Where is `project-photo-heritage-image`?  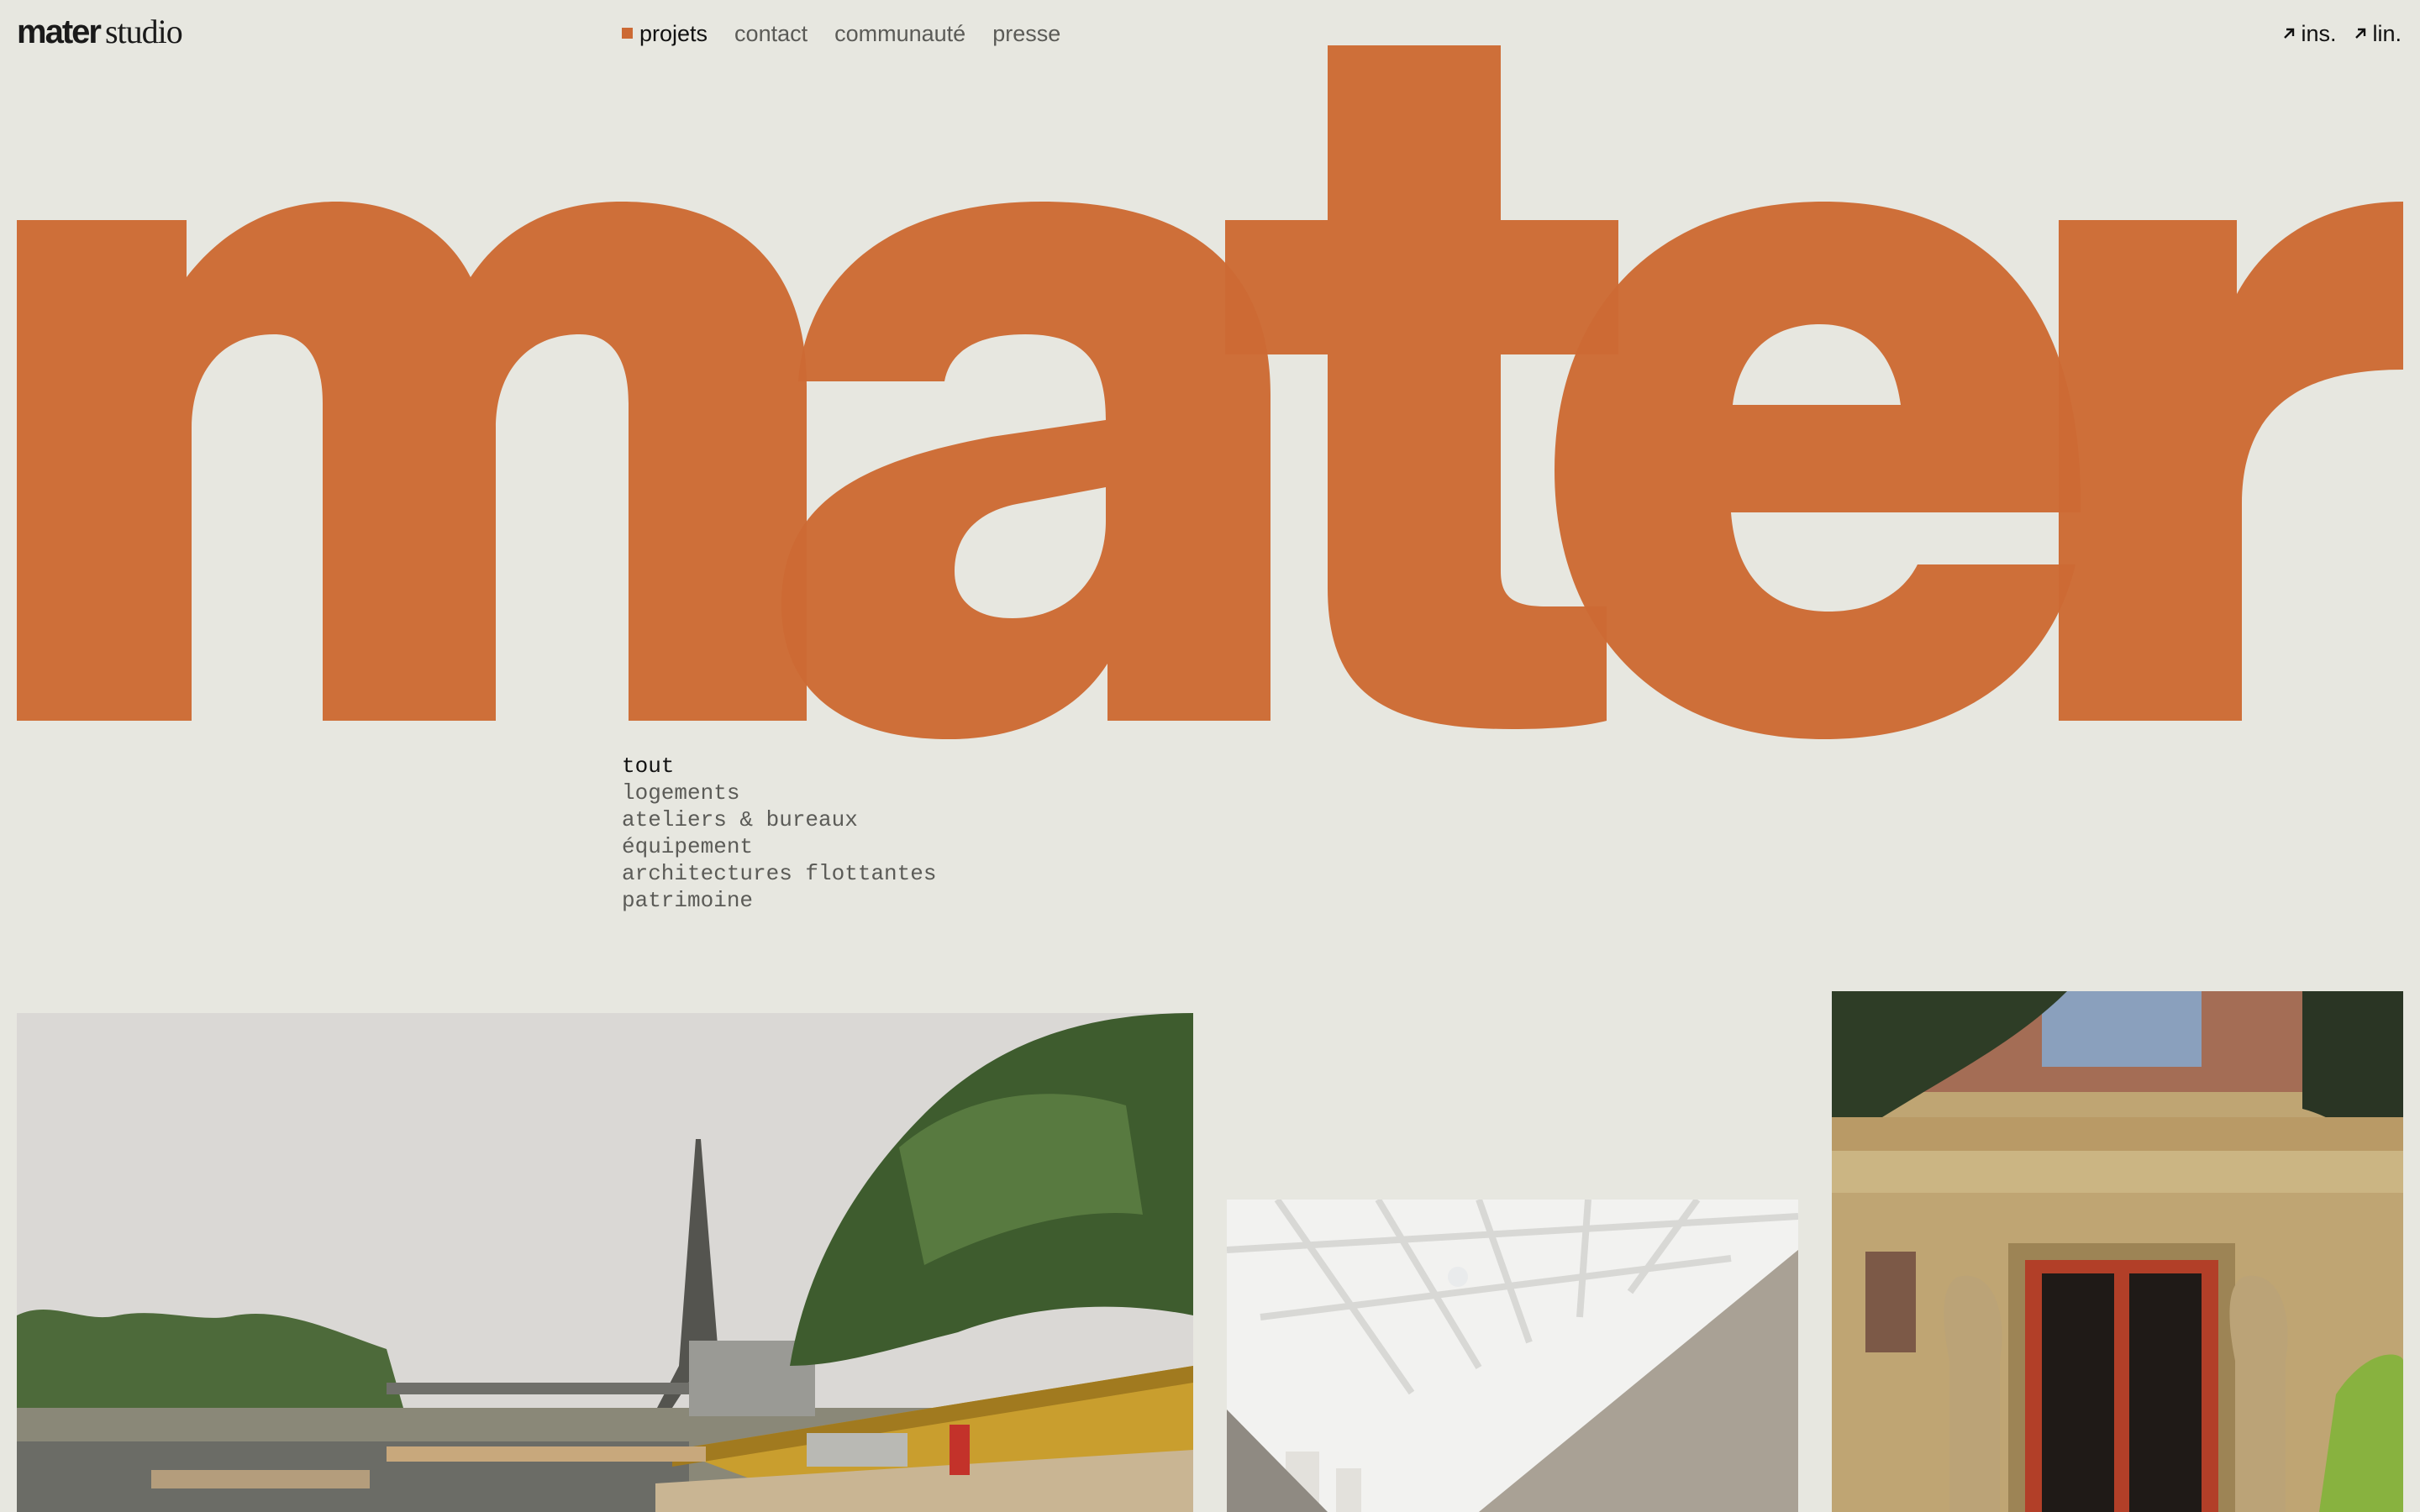 project-photo-heritage-image is located at coordinates (2117, 1251).